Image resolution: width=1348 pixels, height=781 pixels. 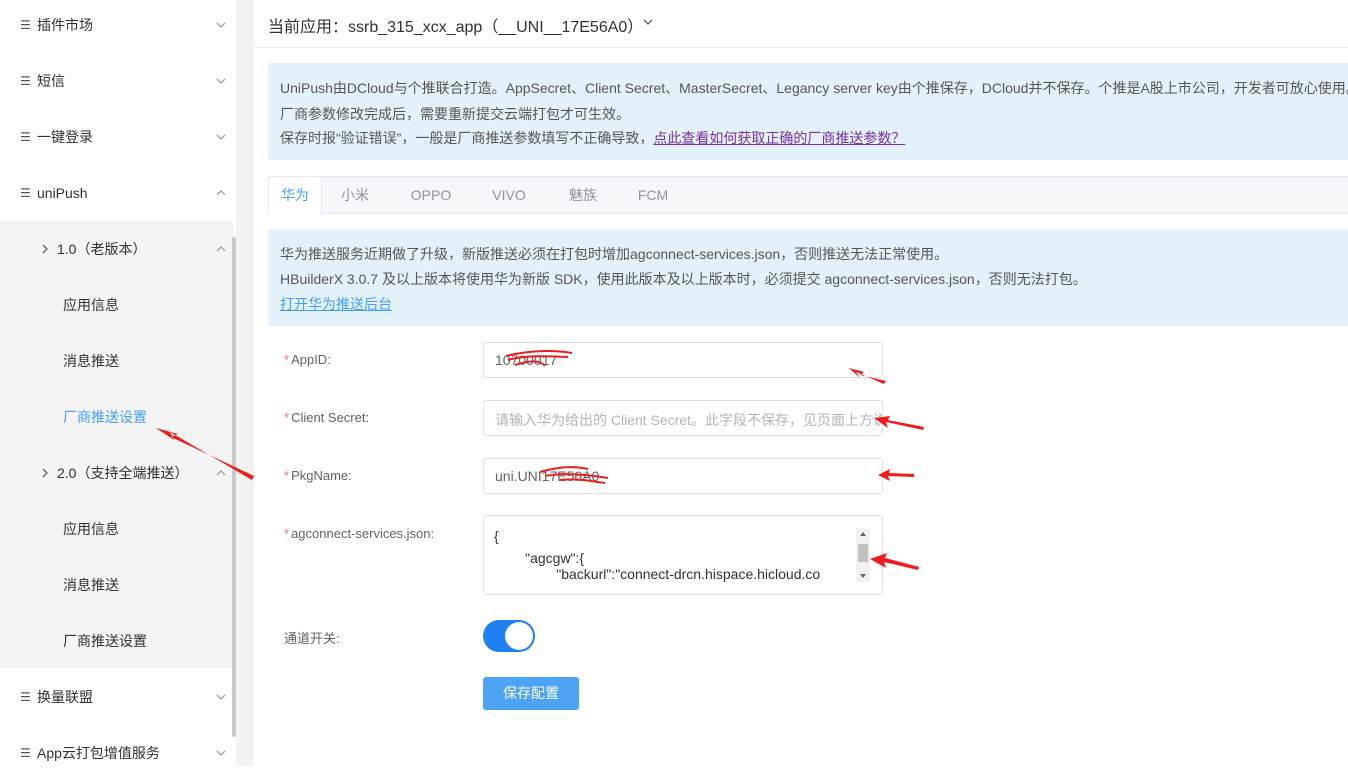 I want to click on tab-vivo: VIVO, so click(x=509, y=195).